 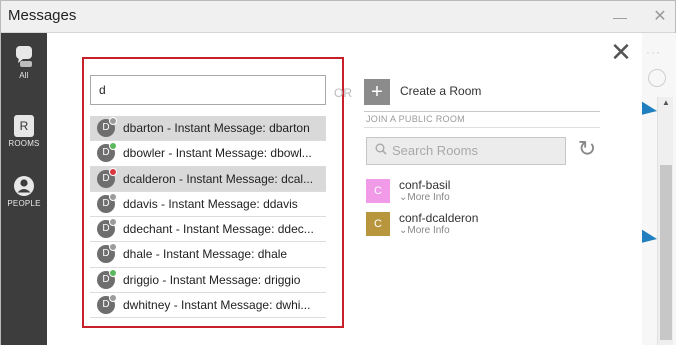 What do you see at coordinates (424, 185) in the screenshot?
I see `room-name: conf-basil` at bounding box center [424, 185].